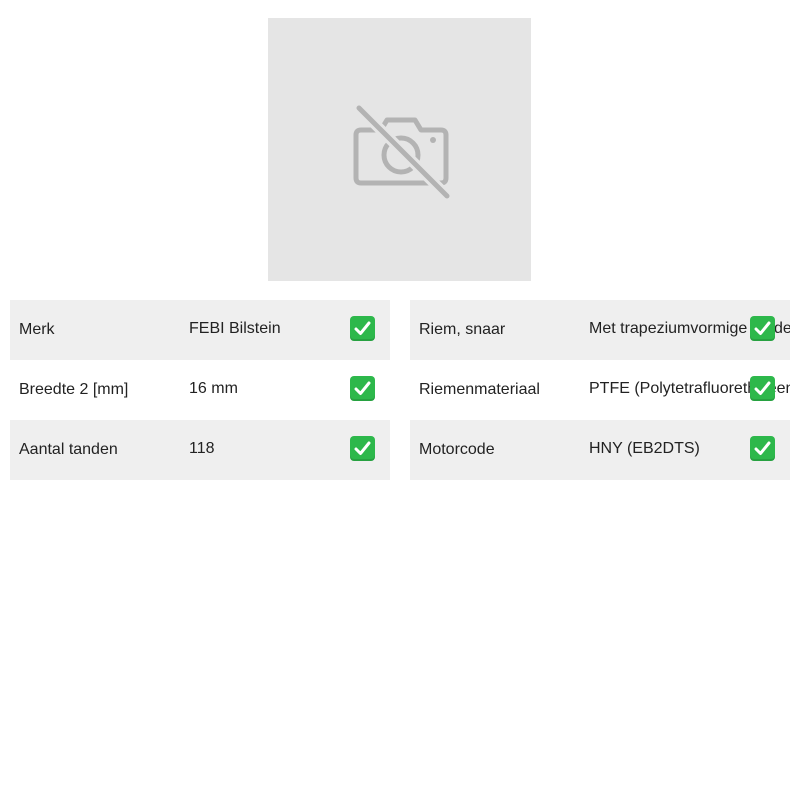 Image resolution: width=800 pixels, height=800 pixels. I want to click on spec-row: Merk FEBI Bilstein, so click(200, 330).